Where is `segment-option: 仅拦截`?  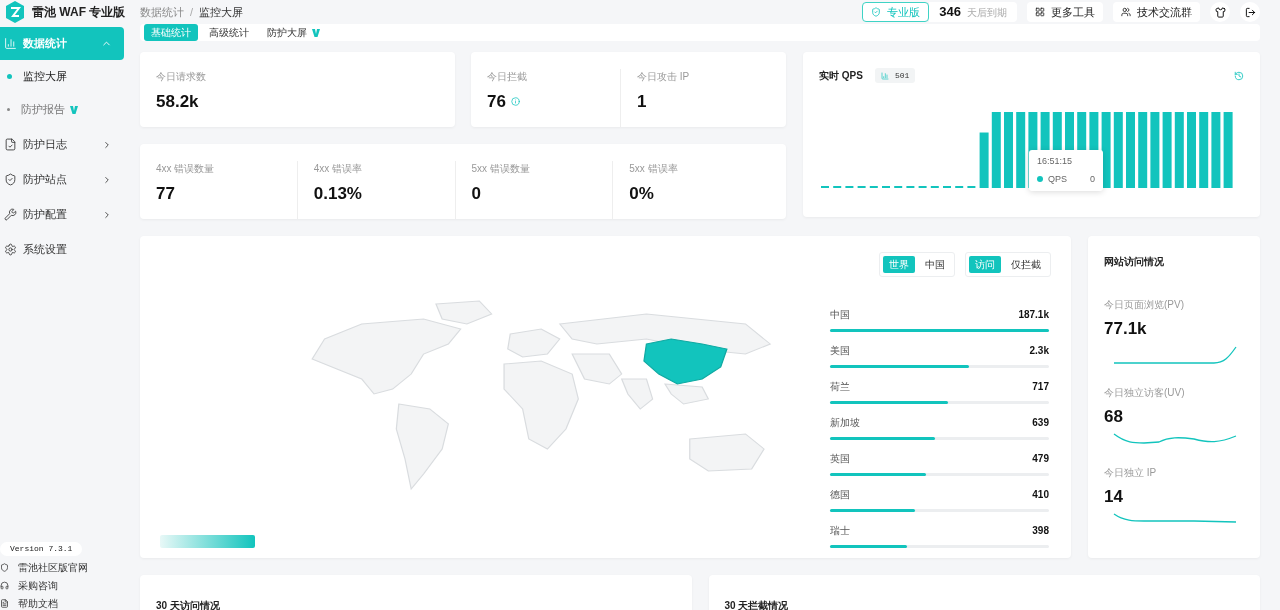
segment-option: 仅拦截 is located at coordinates (1026, 264).